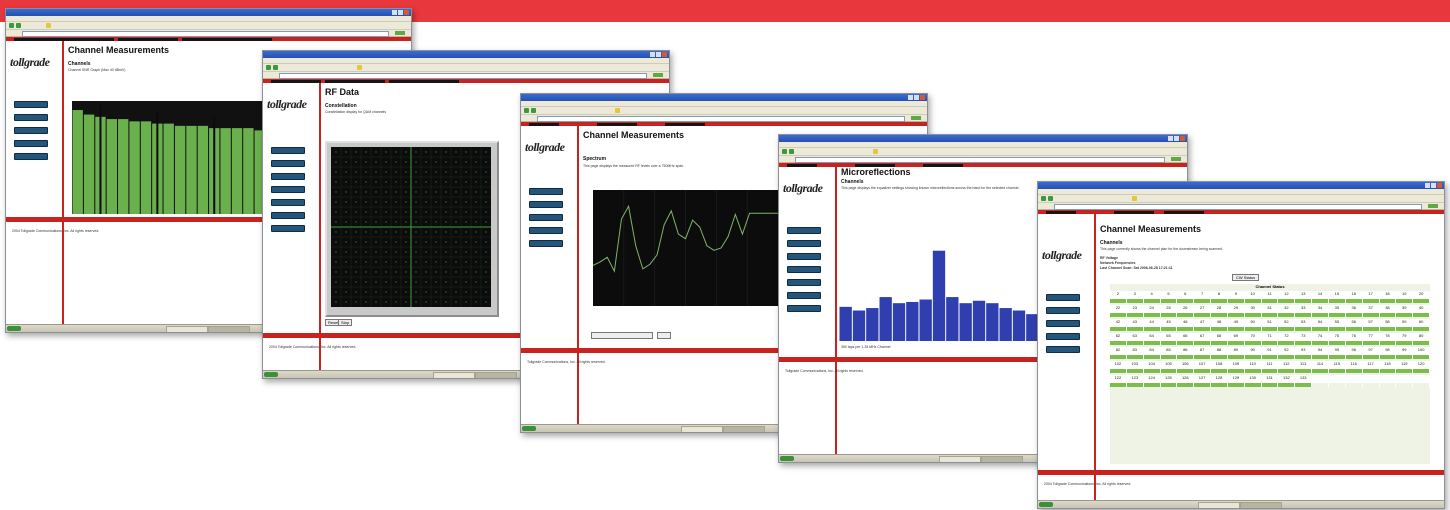  What do you see at coordinates (1388, 295) in the screenshot?
I see `channel-number: 18` at bounding box center [1388, 295].